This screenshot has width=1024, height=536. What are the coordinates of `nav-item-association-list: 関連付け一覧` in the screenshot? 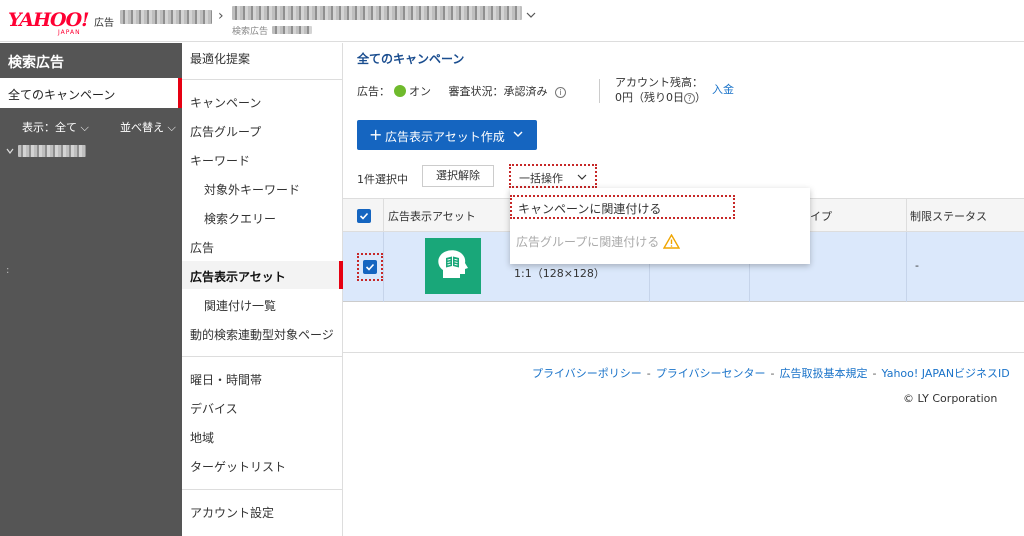 It's located at (262, 304).